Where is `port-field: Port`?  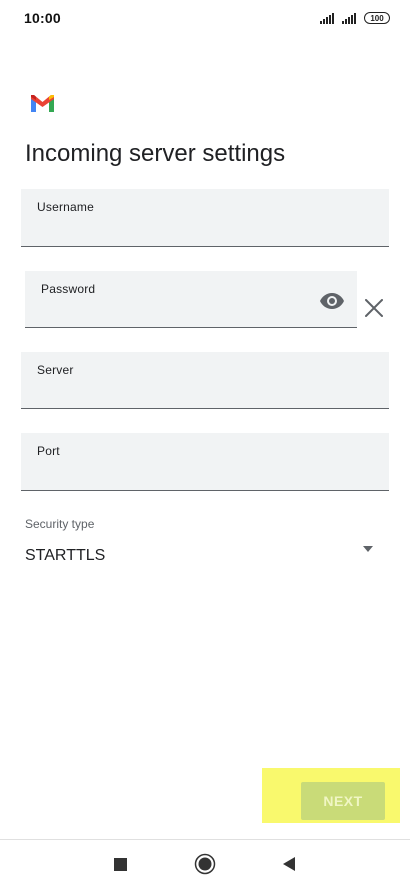 port-field: Port is located at coordinates (205, 462).